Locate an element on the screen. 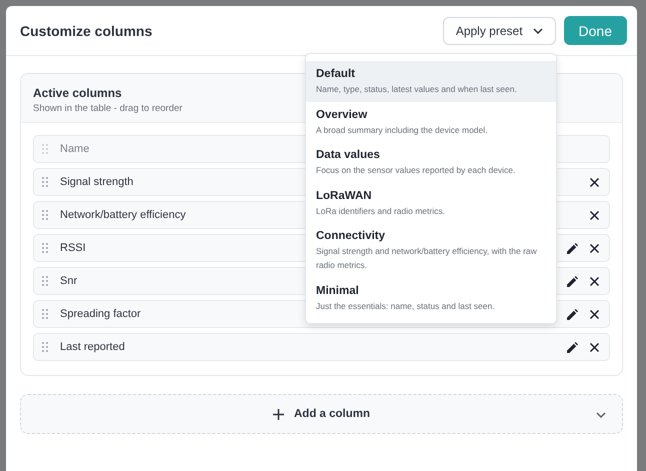 Image resolution: width=646 pixels, height=471 pixels. column-label: Spreading factor is located at coordinates (100, 314).